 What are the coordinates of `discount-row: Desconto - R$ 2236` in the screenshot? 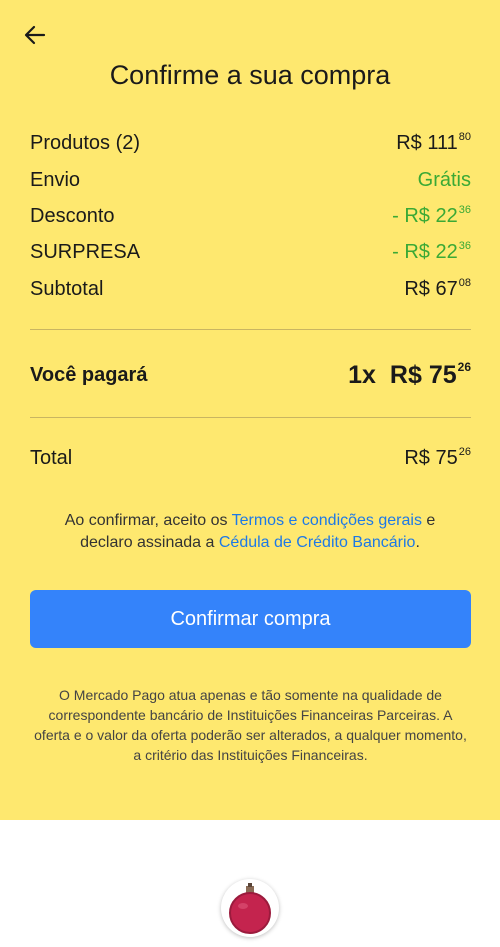 It's located at (250, 216).